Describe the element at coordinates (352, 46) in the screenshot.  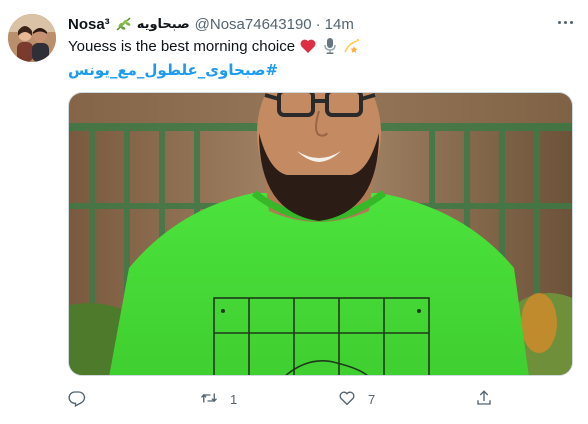
I see `dizzy-star-icon` at that location.